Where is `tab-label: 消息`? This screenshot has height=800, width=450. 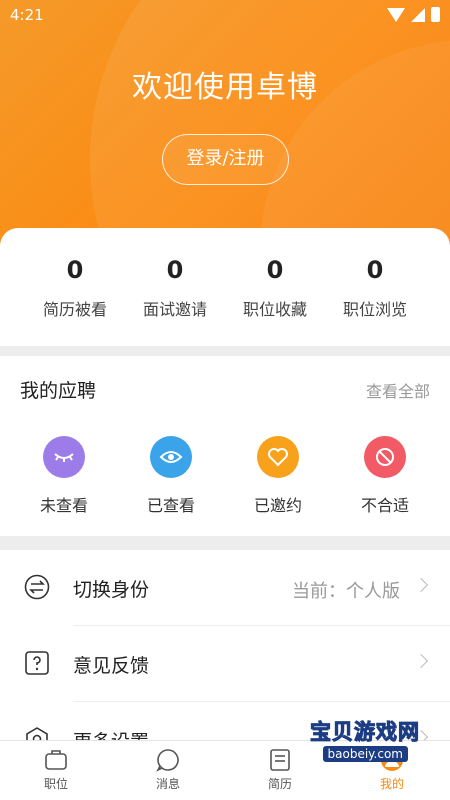
tab-label: 消息 is located at coordinates (167, 784).